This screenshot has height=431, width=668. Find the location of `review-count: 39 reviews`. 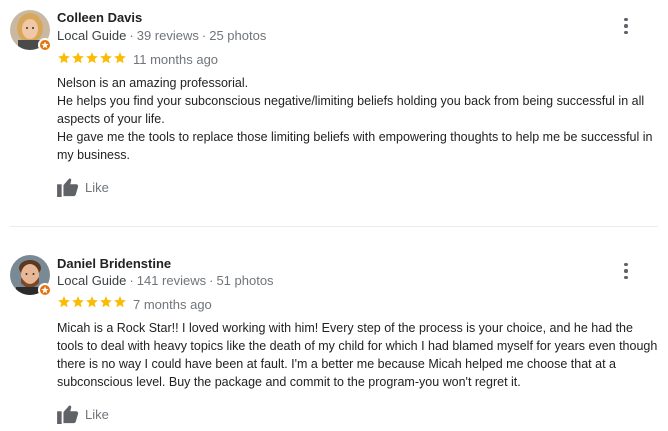

review-count: 39 reviews is located at coordinates (167, 35).